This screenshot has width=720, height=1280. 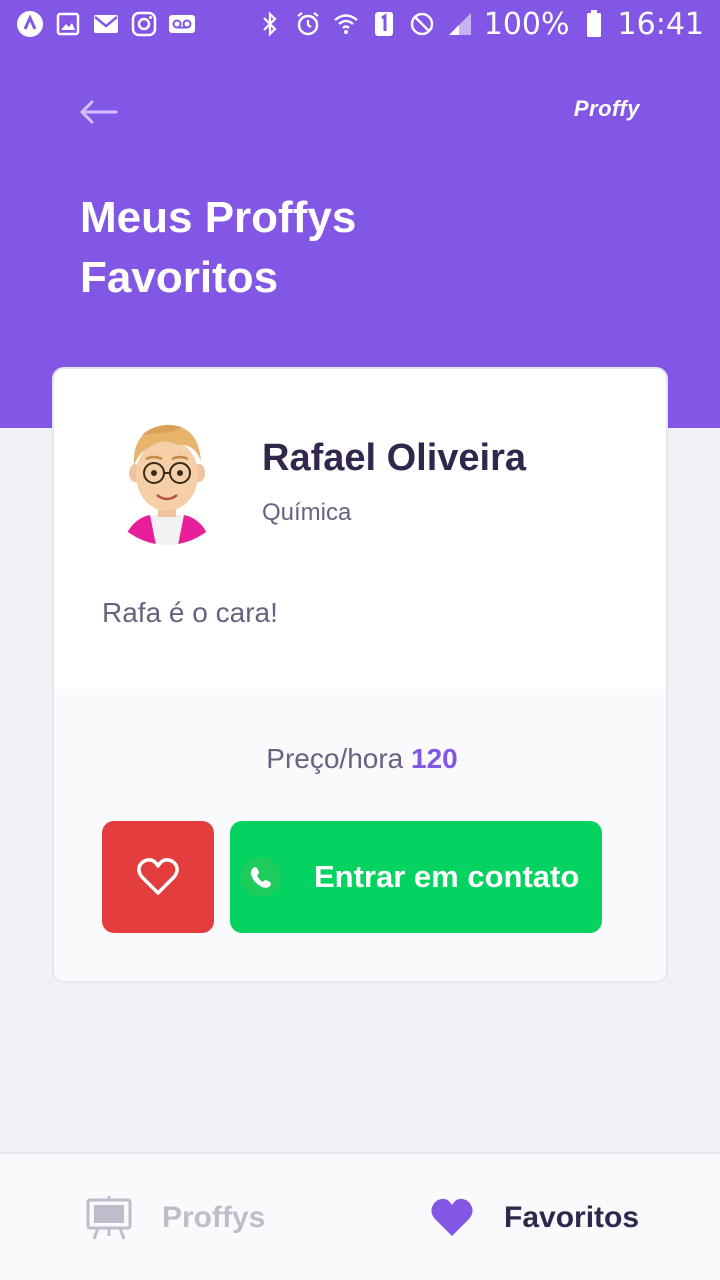 What do you see at coordinates (218, 247) in the screenshot?
I see `page-title: Meus Proffys Favoritos` at bounding box center [218, 247].